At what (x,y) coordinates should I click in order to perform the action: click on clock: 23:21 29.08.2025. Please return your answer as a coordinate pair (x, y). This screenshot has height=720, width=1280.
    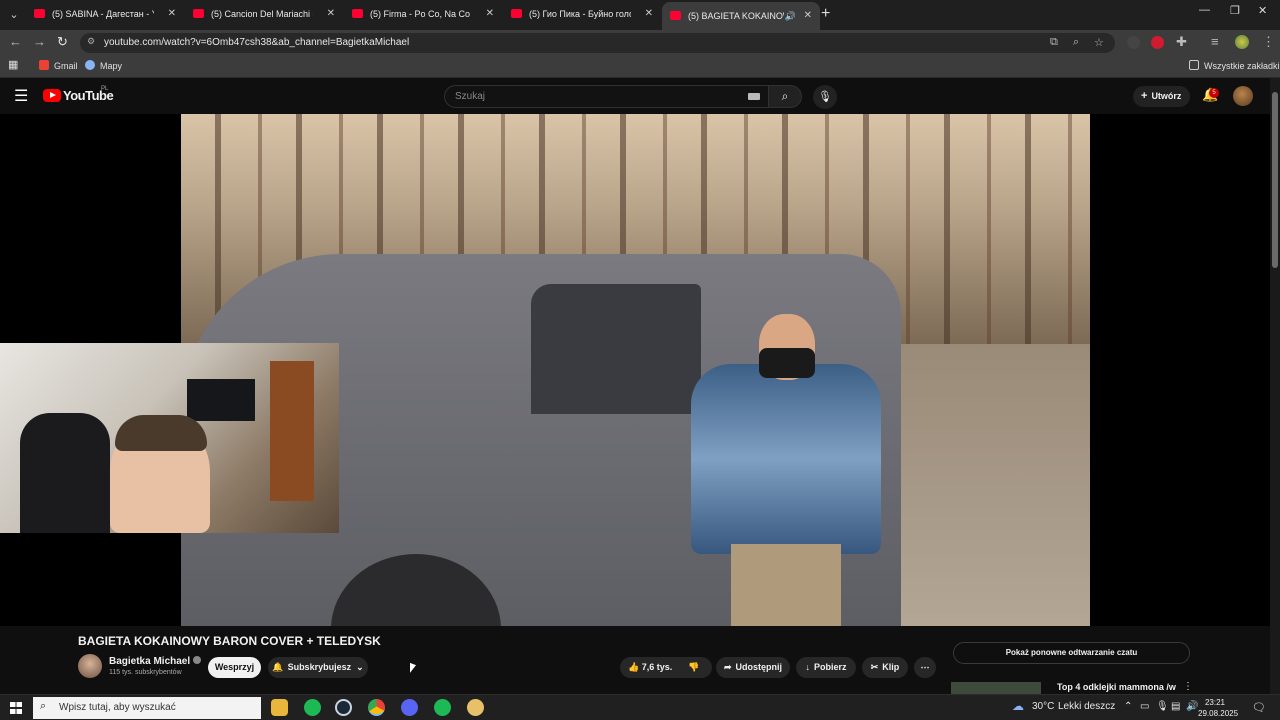
    Looking at the image, I should click on (1218, 708).